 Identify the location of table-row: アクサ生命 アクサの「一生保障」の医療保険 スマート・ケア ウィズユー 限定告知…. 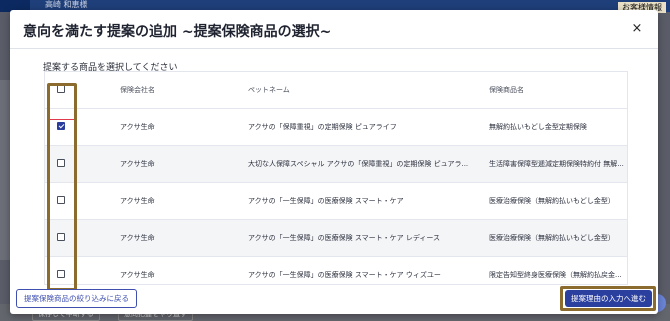
(336, 270).